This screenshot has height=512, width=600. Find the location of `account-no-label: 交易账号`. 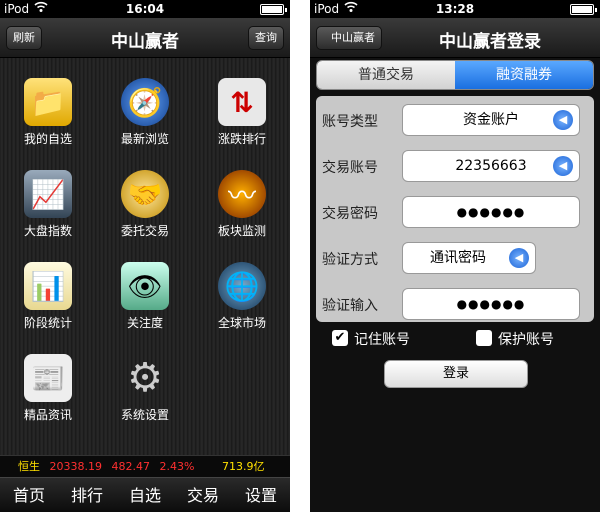

account-no-label: 交易账号 is located at coordinates (350, 168).